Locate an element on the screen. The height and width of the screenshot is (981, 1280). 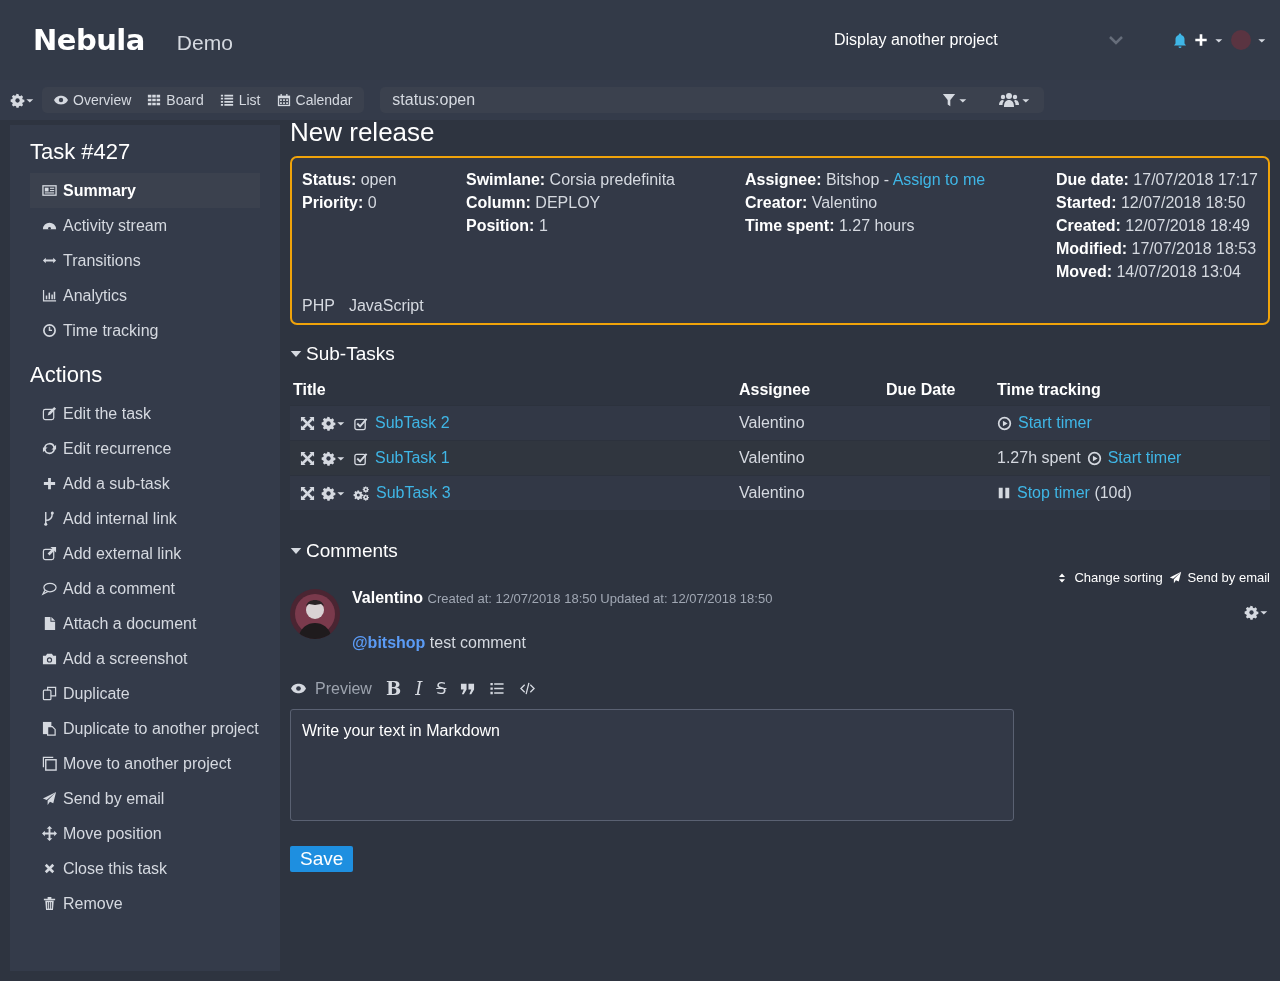
section-heading: Sub-Tasks is located at coordinates (350, 354).